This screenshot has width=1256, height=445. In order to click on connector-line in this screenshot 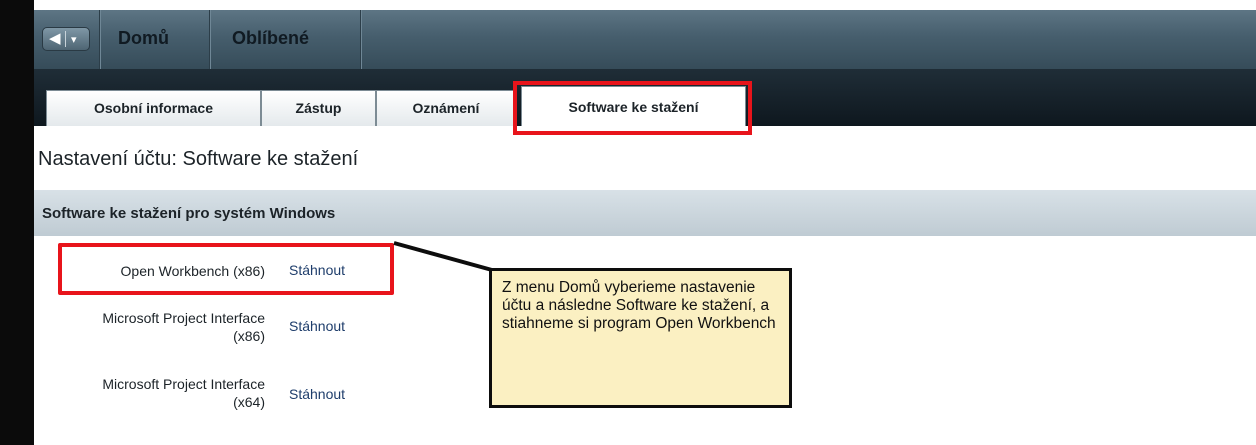, I will do `click(443, 256)`.